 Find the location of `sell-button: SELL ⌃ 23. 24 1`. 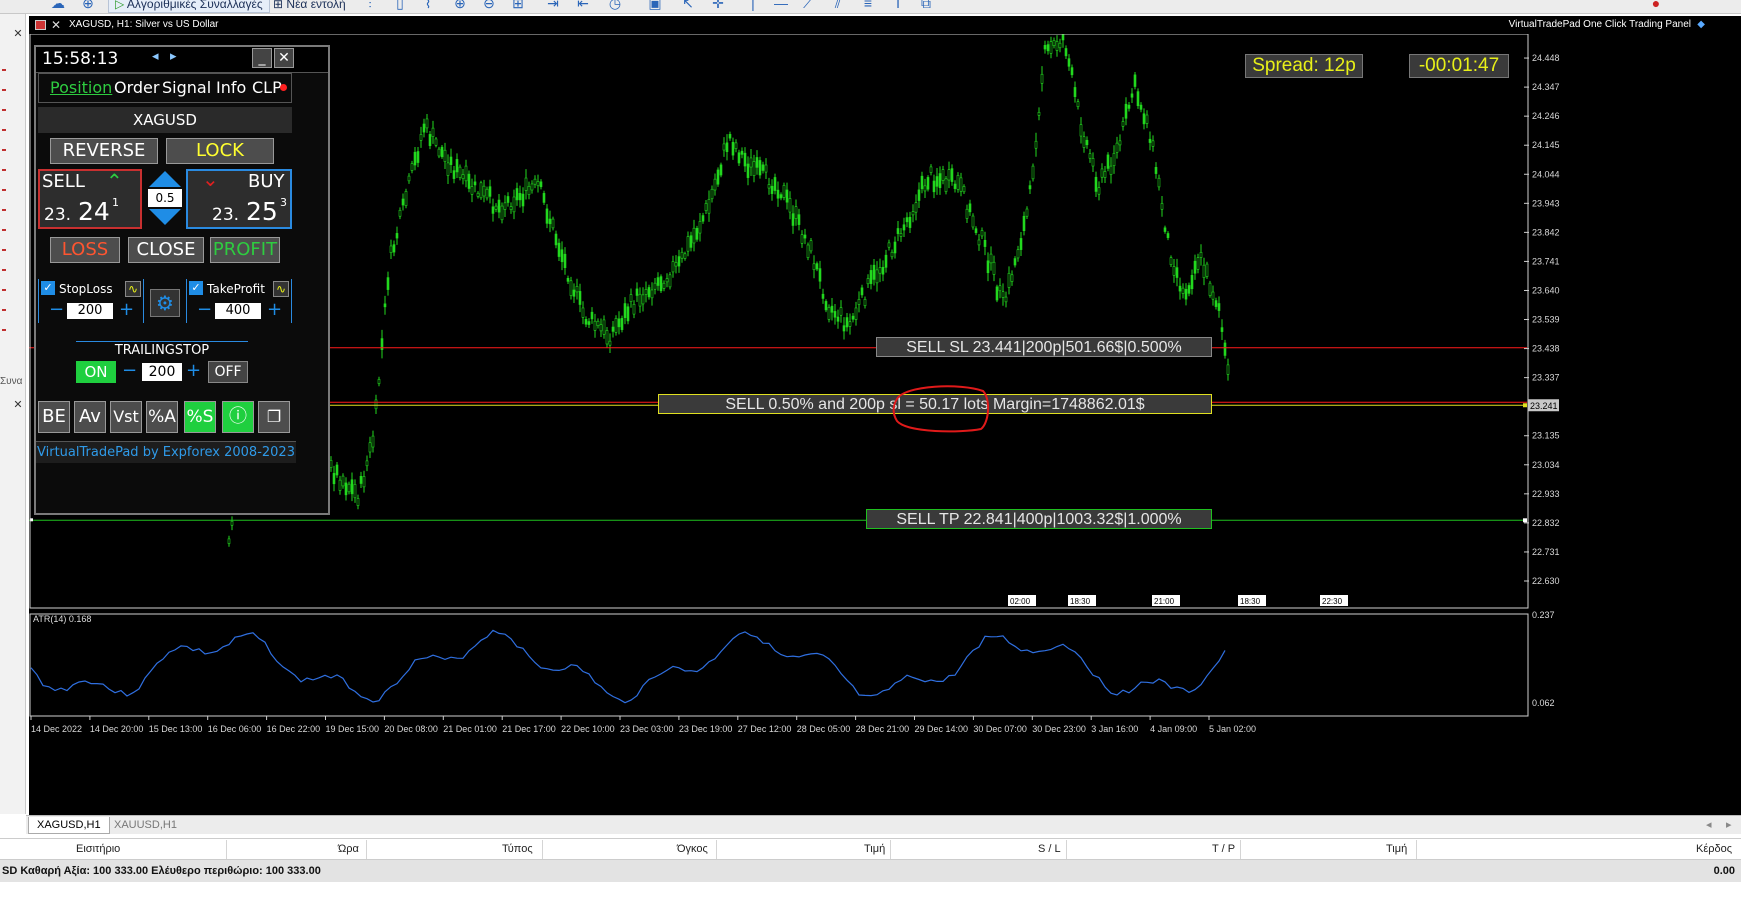

sell-button: SELL ⌃ 23. 24 1 is located at coordinates (90, 199).